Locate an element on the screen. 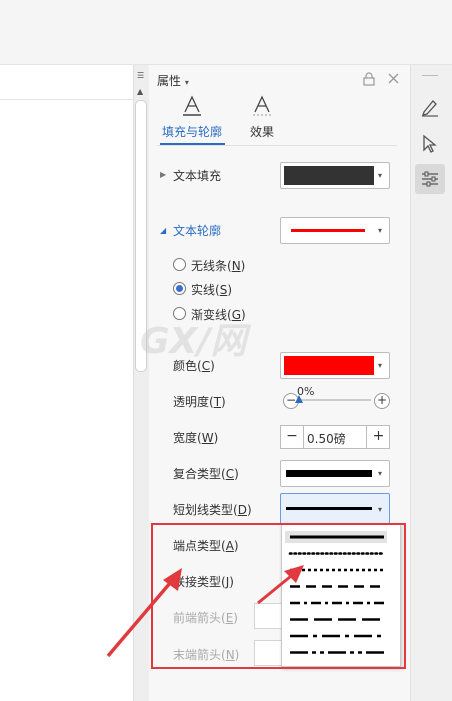  dash-type-label: 短划线类型(D) is located at coordinates (212, 510).